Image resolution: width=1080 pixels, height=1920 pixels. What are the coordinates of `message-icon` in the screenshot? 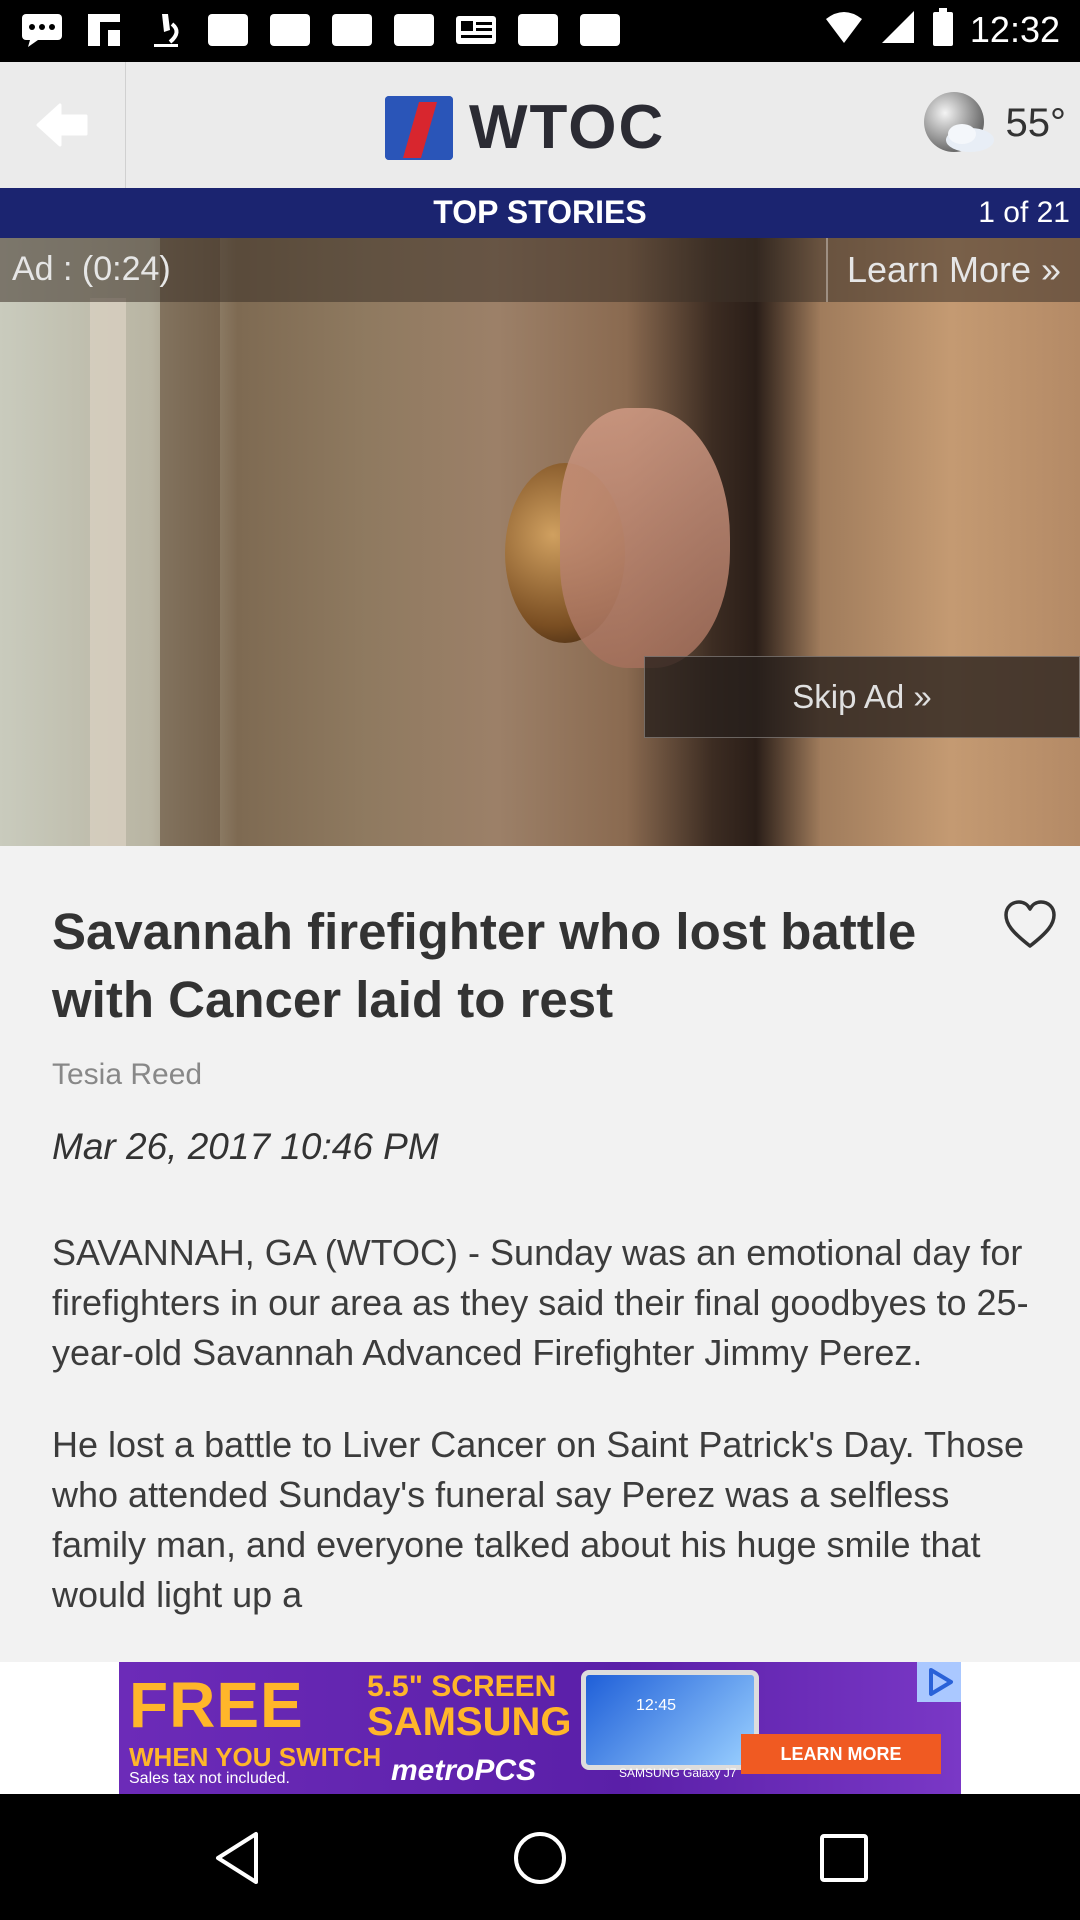 It's located at (42, 30).